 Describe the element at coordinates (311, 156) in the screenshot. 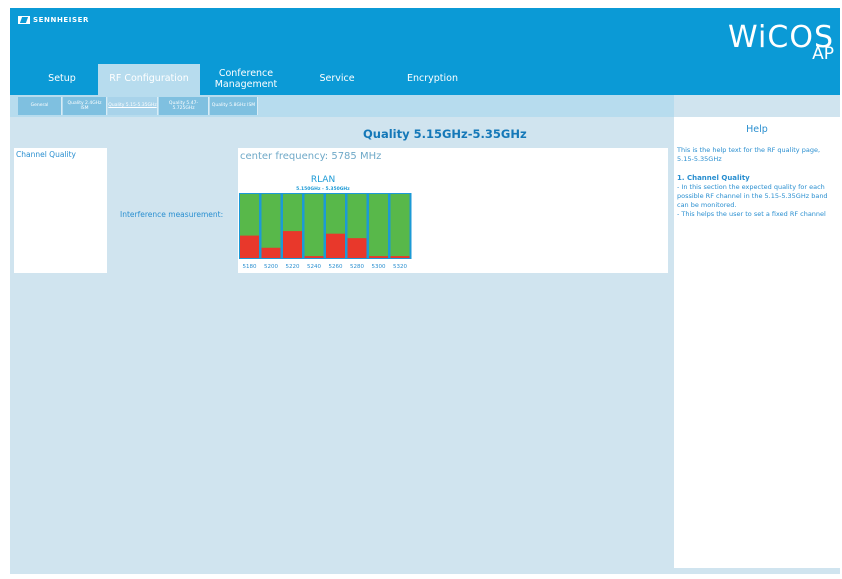

I see `center-frequency: center frequency: 5785 MHz` at that location.